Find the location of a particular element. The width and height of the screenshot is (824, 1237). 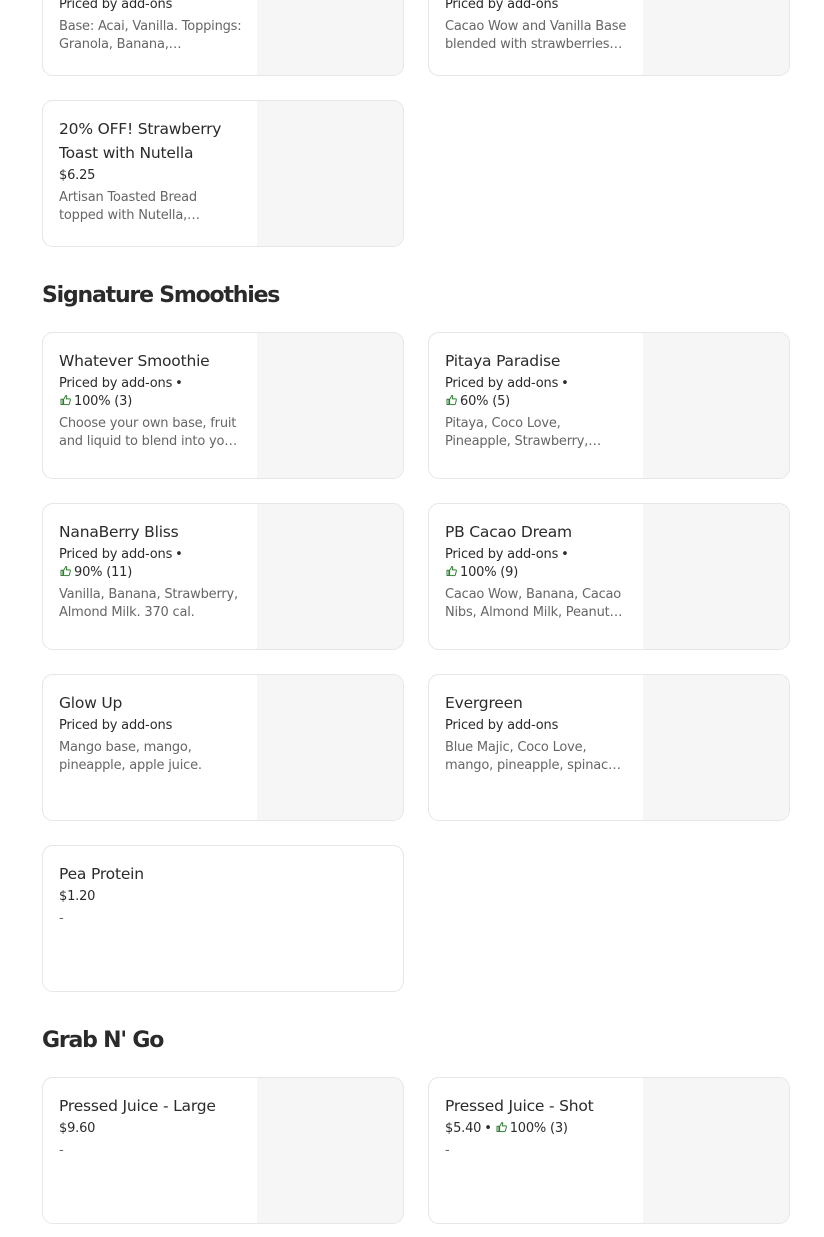

menu-item-info: Pea Protein $1.20 - is located at coordinates (219, 895).